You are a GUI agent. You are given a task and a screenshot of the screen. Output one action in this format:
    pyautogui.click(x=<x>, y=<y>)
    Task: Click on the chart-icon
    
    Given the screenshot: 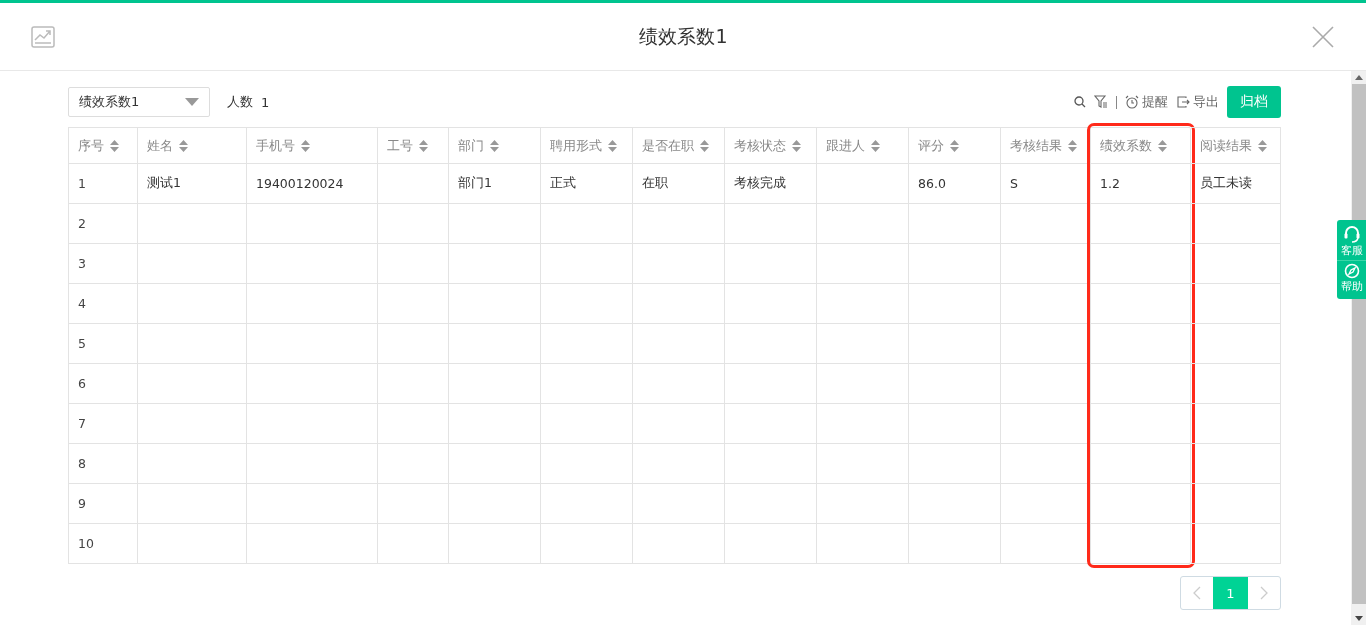 What is the action you would take?
    pyautogui.click(x=43, y=36)
    